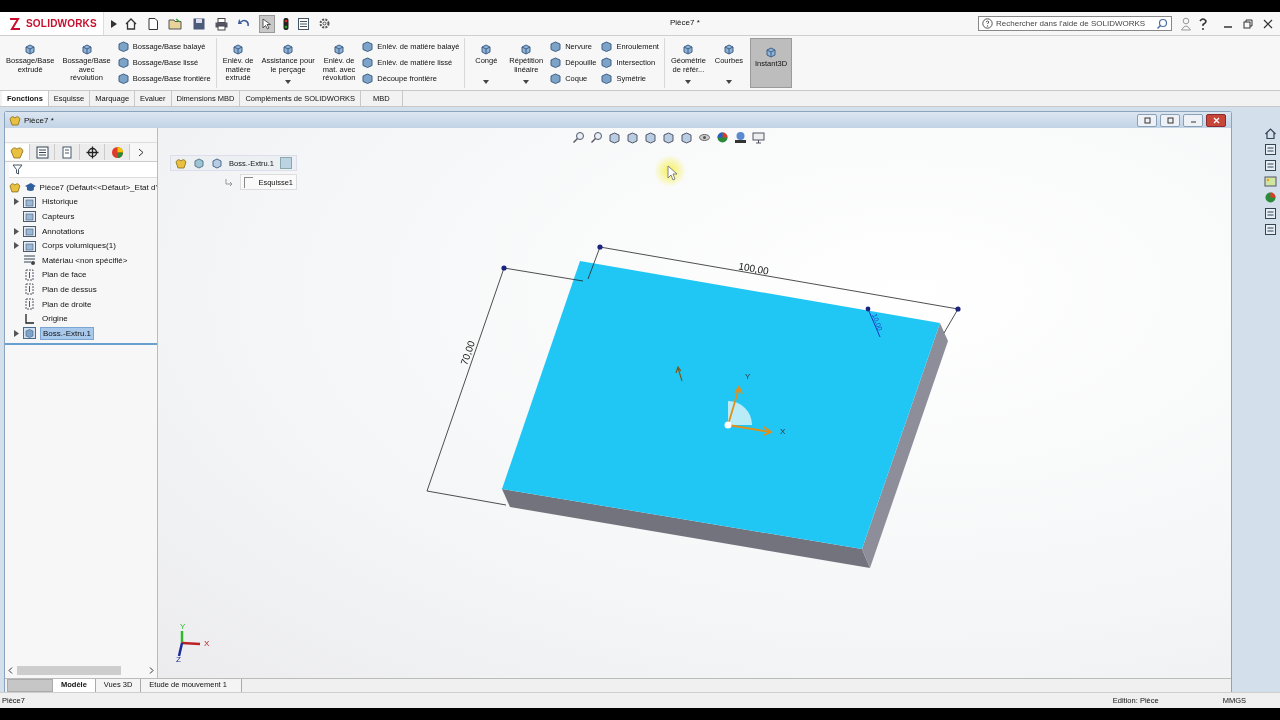 This screenshot has height=720, width=1280. I want to click on help-menu-icon, so click(1203, 23).